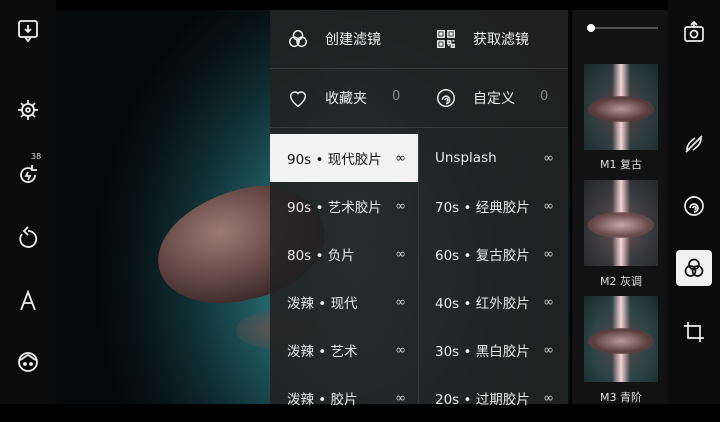 The width and height of the screenshot is (720, 422). I want to click on filter-row: 泼辣 • 现代 ∞ 40s • 红外胶片 ∞, so click(419, 302).